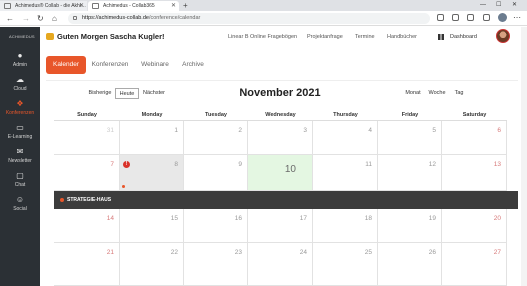 Image resolution: width=527 pixels, height=286 pixels. What do you see at coordinates (280, 173) in the screenshot?
I see `today-cell: 10` at bounding box center [280, 173].